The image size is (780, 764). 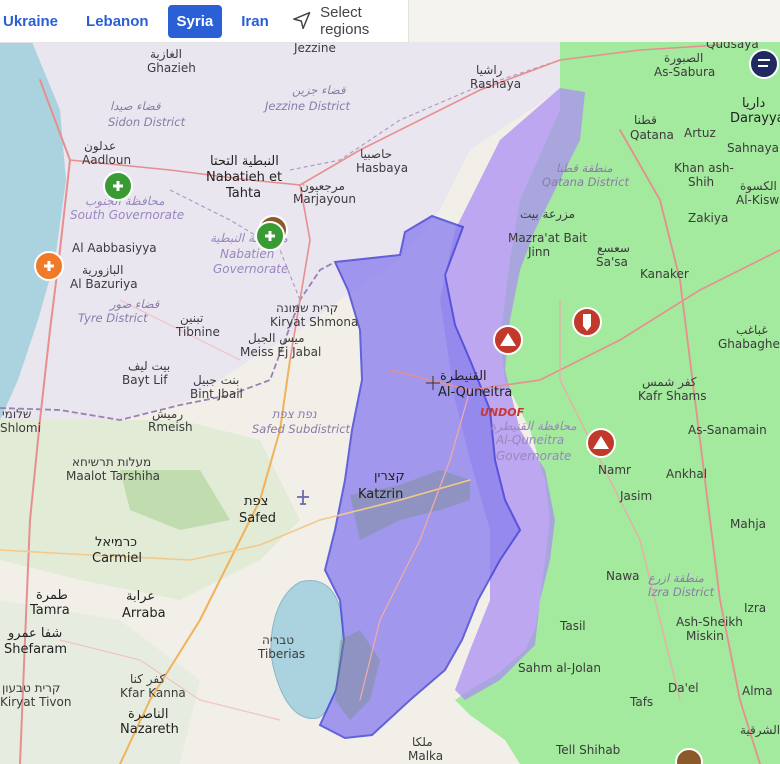 What do you see at coordinates (278, 640) in the screenshot?
I see `map-label: טבריה` at bounding box center [278, 640].